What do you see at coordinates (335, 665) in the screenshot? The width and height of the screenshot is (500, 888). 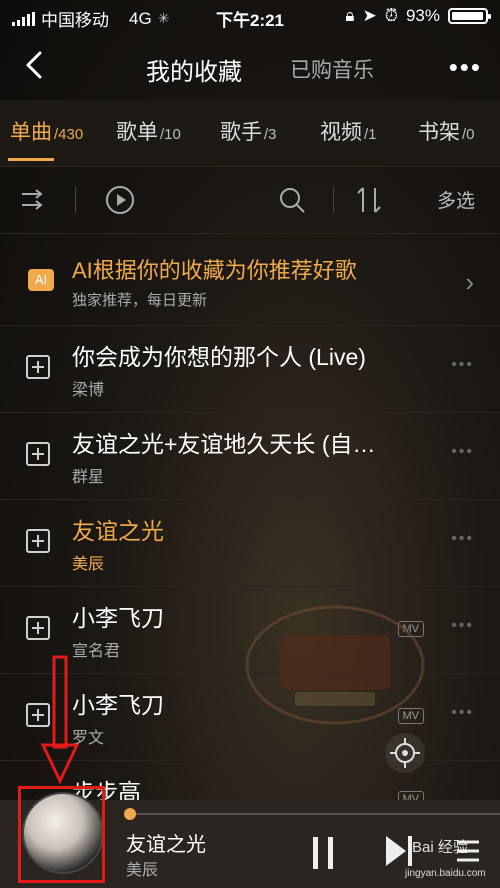 I see `singer-logo-emblem` at bounding box center [335, 665].